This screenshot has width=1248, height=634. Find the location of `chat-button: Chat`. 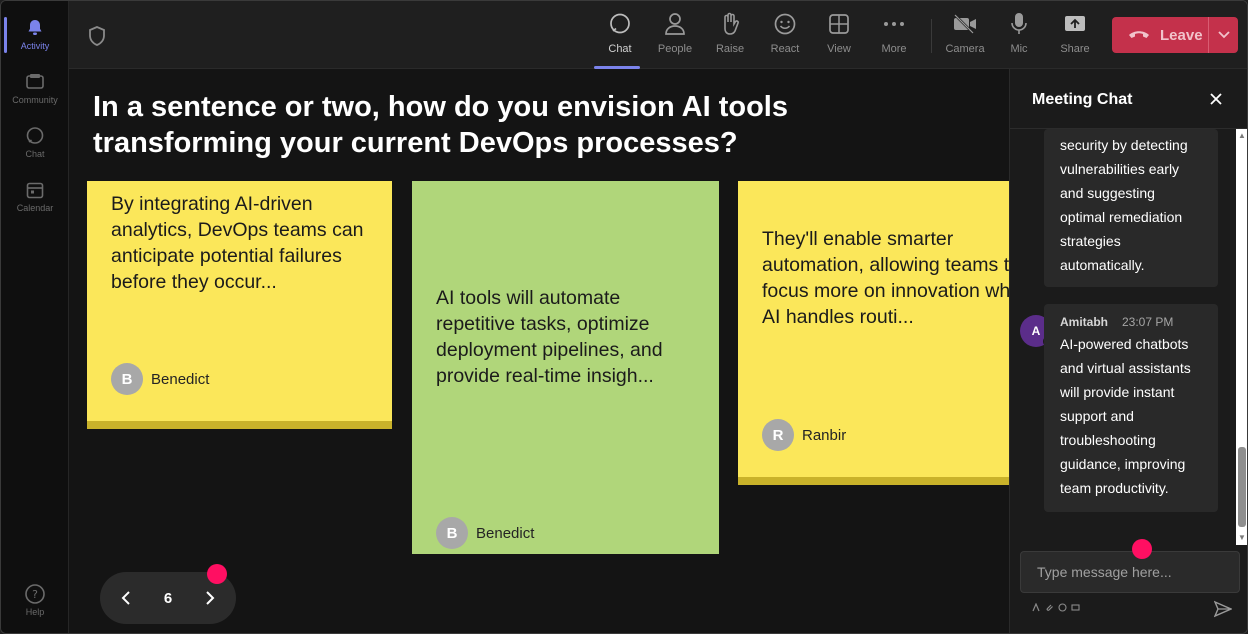

chat-button: Chat is located at coordinates (620, 40).